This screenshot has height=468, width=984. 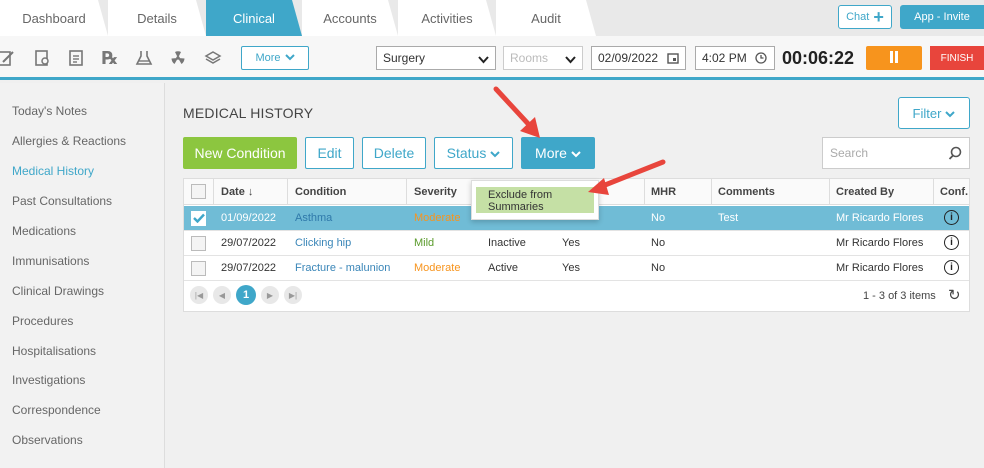 I want to click on column-date-label: Date, so click(x=233, y=192).